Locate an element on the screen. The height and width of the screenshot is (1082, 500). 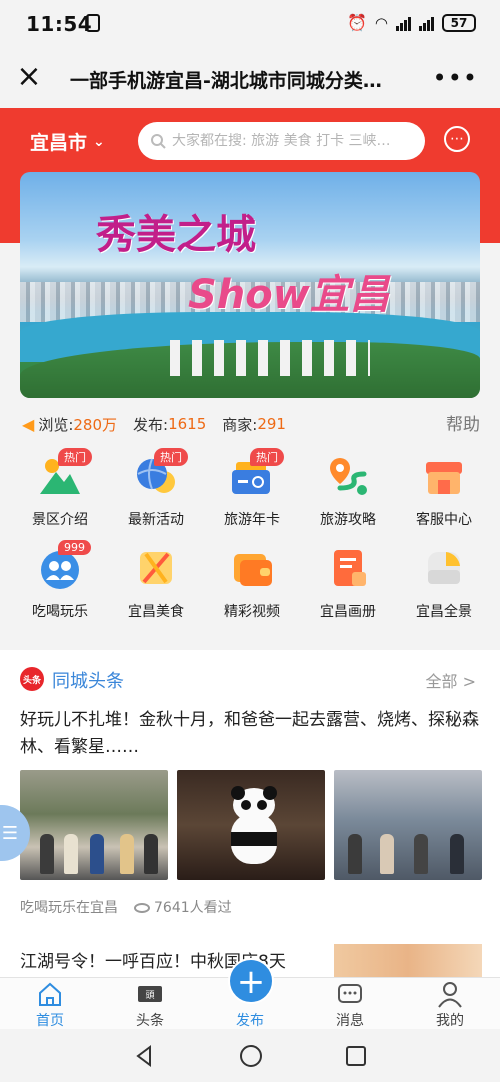
close-icon: × is located at coordinates (29, 77).